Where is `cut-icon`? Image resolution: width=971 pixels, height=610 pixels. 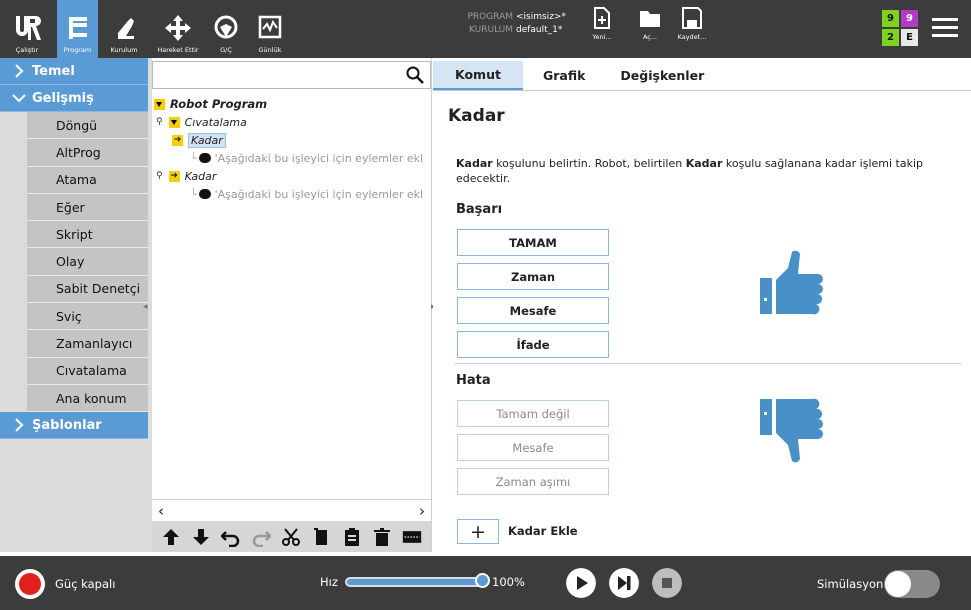
cut-icon is located at coordinates (291, 537).